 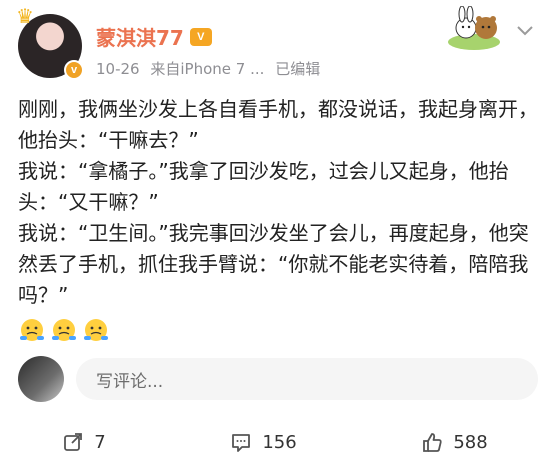 I want to click on repost-count: 7, so click(x=100, y=442).